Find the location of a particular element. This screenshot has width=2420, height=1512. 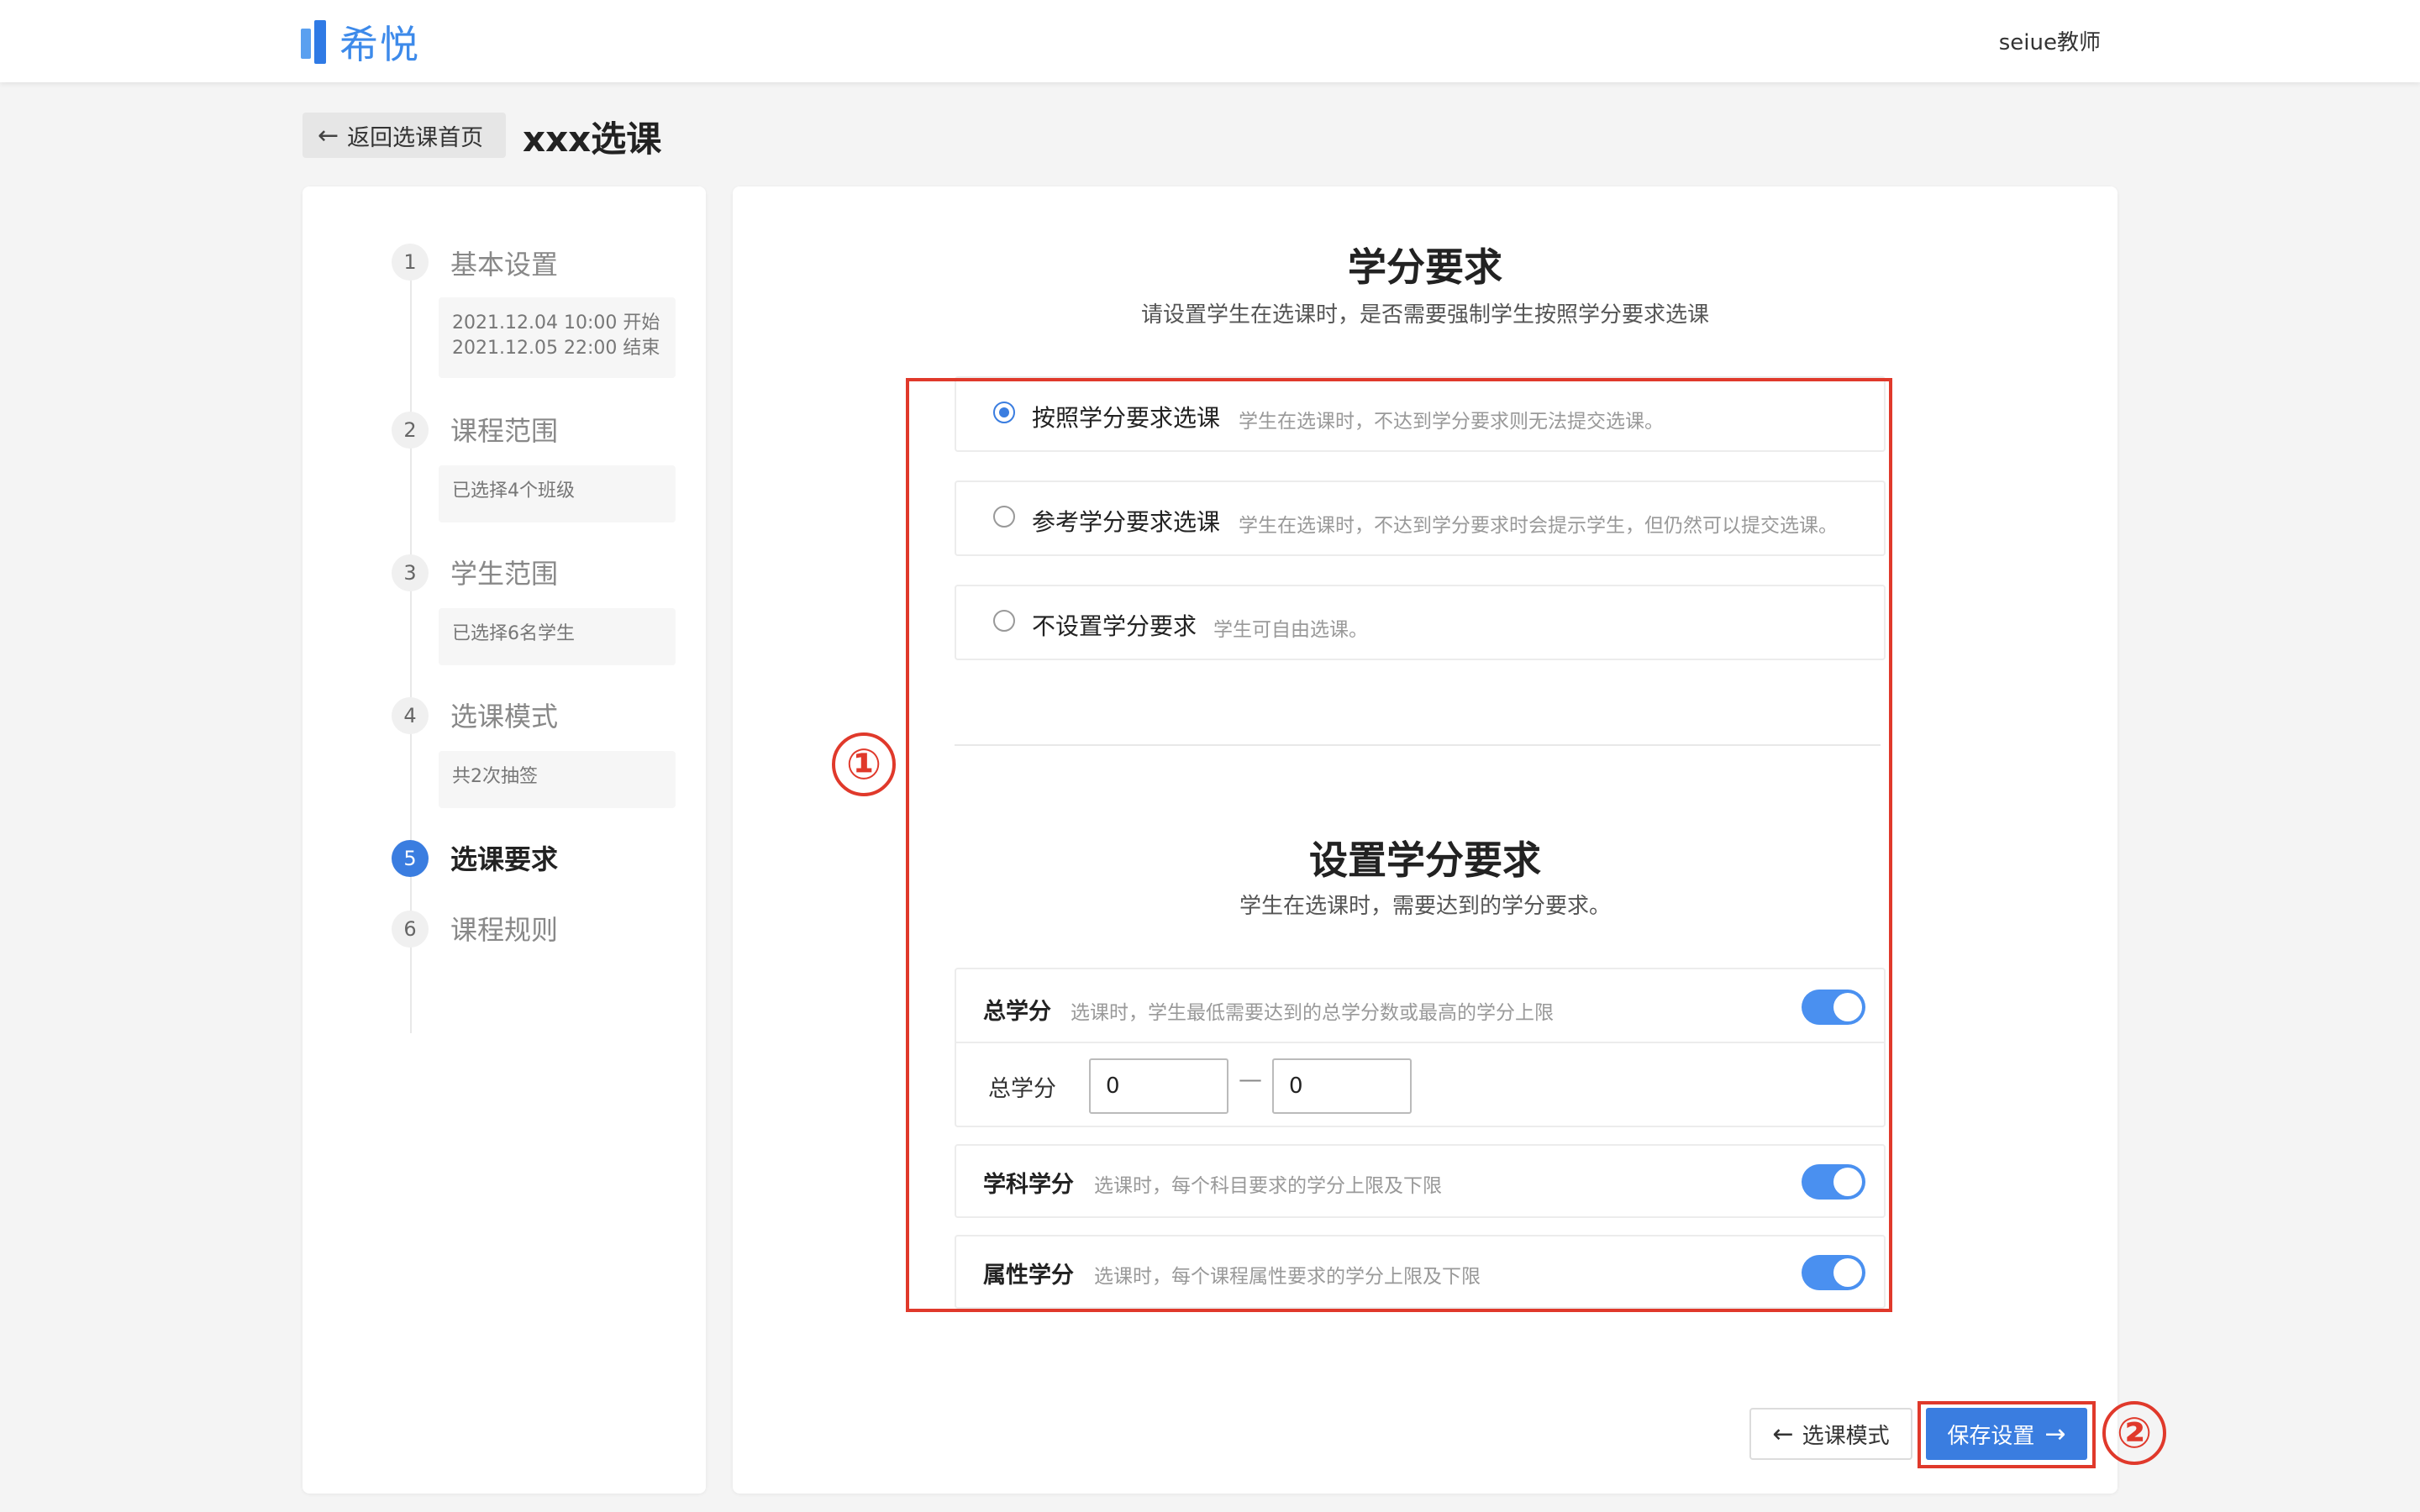

step-1-end: 2021.12.05 22:00 结束 is located at coordinates (556, 348).